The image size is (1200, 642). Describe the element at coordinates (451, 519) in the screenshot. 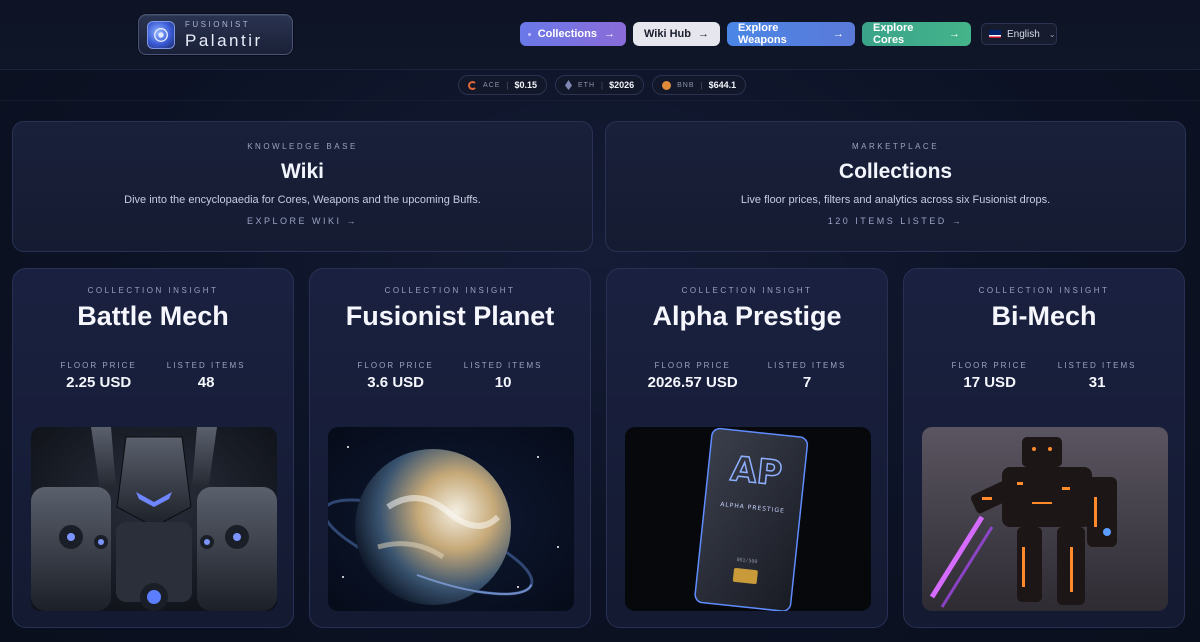

I see `fusionist-planet-image` at that location.